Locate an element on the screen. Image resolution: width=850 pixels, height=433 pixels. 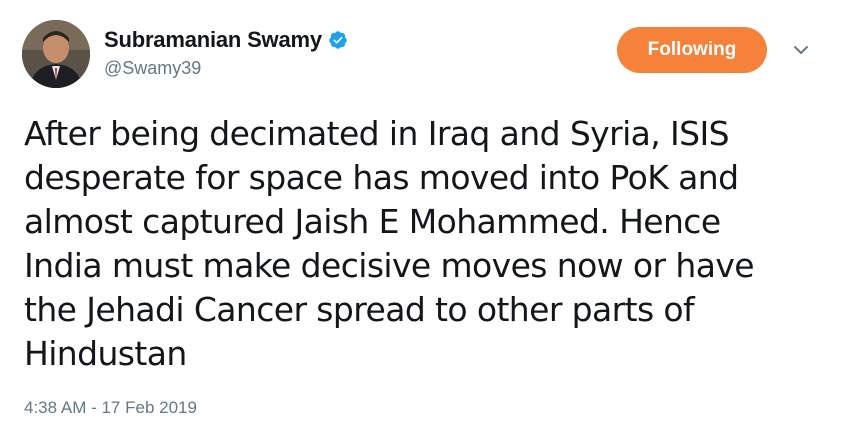
verified-badge-icon is located at coordinates (338, 40).